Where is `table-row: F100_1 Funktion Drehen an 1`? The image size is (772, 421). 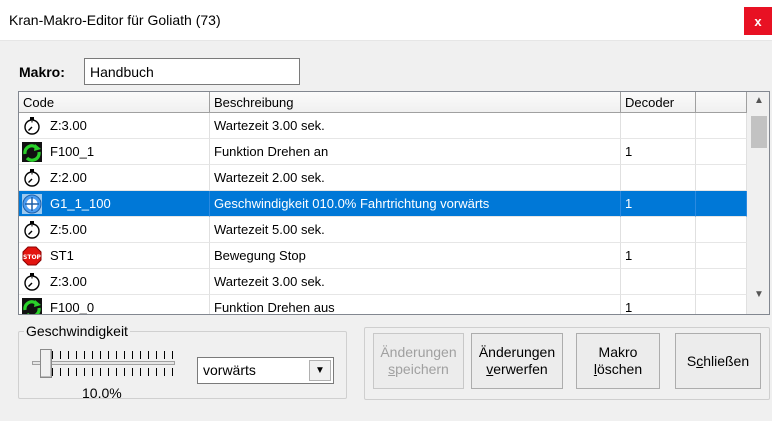
table-row: F100_1 Funktion Drehen an 1 is located at coordinates (383, 152).